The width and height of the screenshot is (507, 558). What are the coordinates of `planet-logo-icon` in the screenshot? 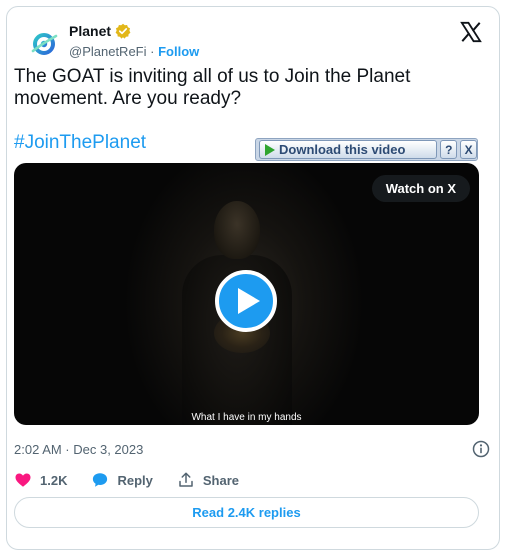 It's located at (44, 44).